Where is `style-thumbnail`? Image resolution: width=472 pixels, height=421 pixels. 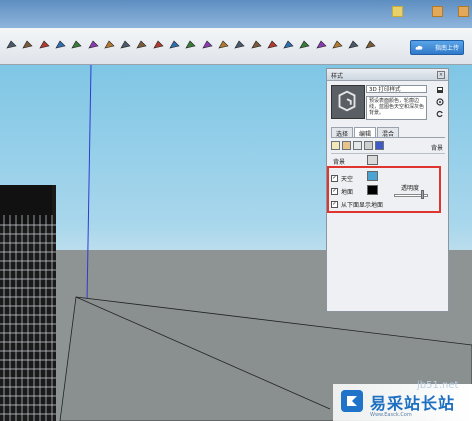 style-thumbnail is located at coordinates (348, 102).